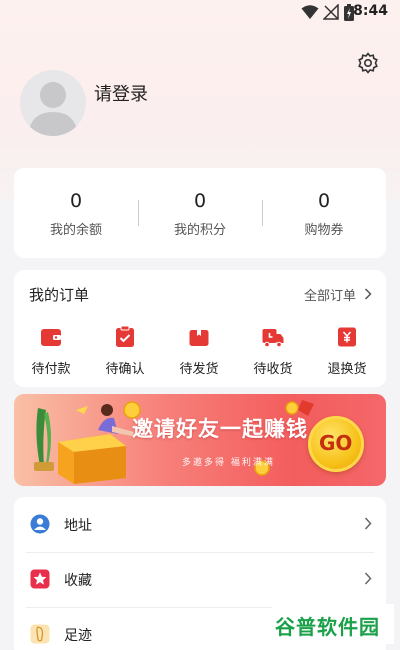 This screenshot has height=650, width=400. I want to click on points-value: 0, so click(200, 201).